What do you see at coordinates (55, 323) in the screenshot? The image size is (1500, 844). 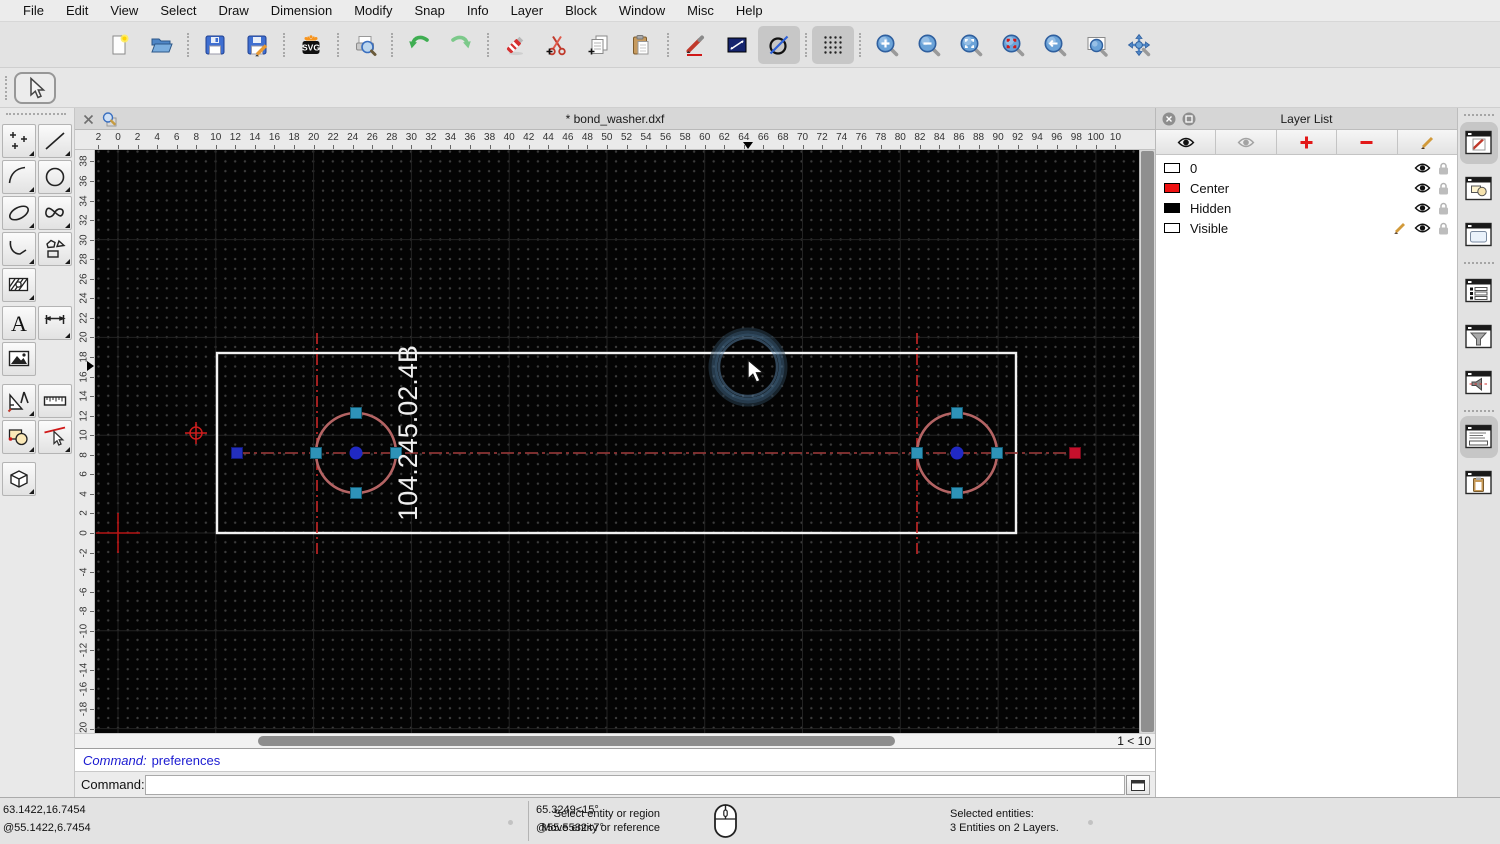 I see `dimension-tool-button` at bounding box center [55, 323].